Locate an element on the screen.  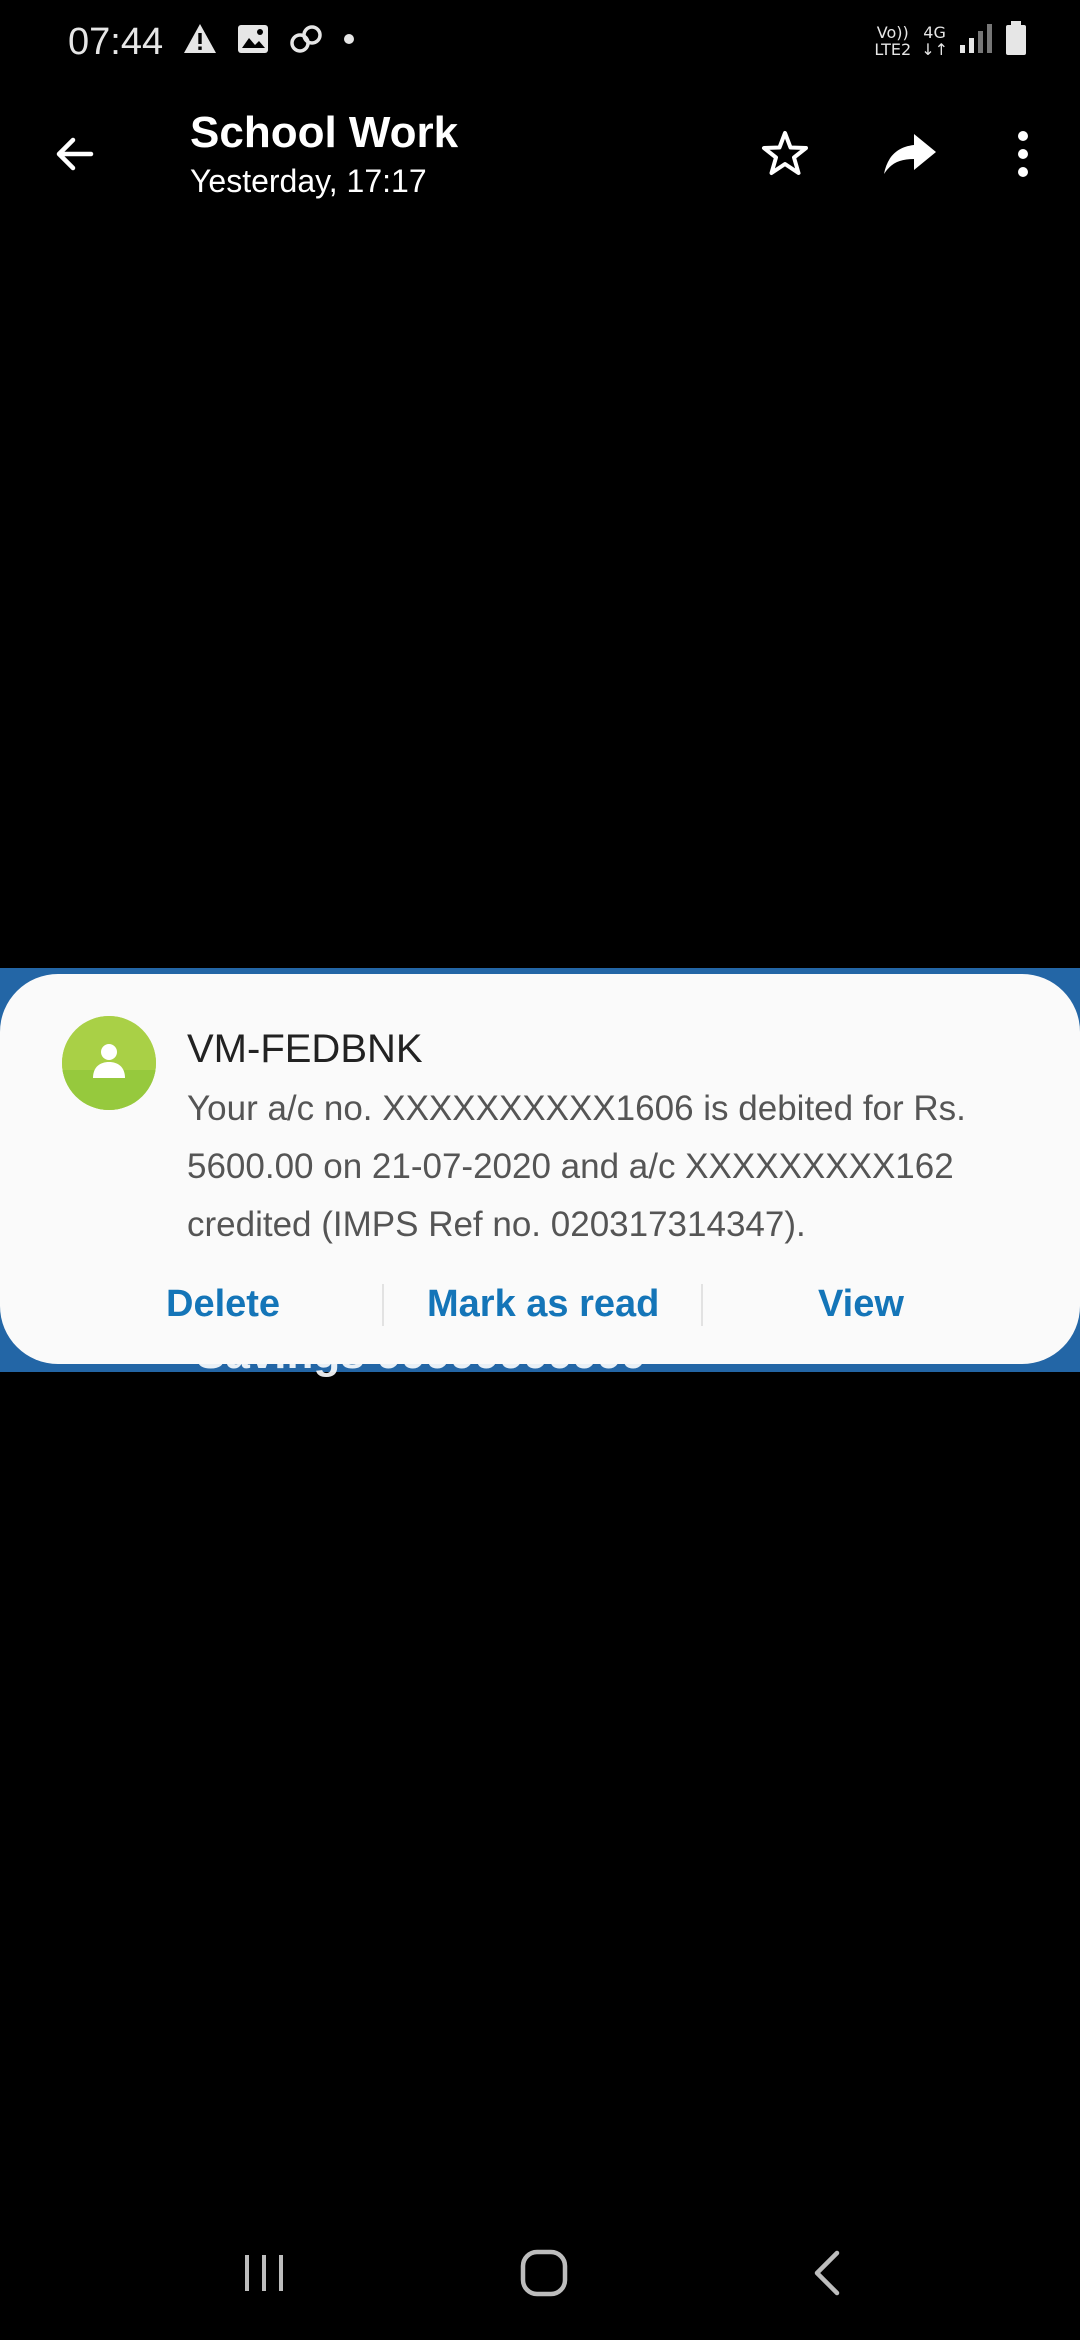
recents-button is located at coordinates (264, 2275).